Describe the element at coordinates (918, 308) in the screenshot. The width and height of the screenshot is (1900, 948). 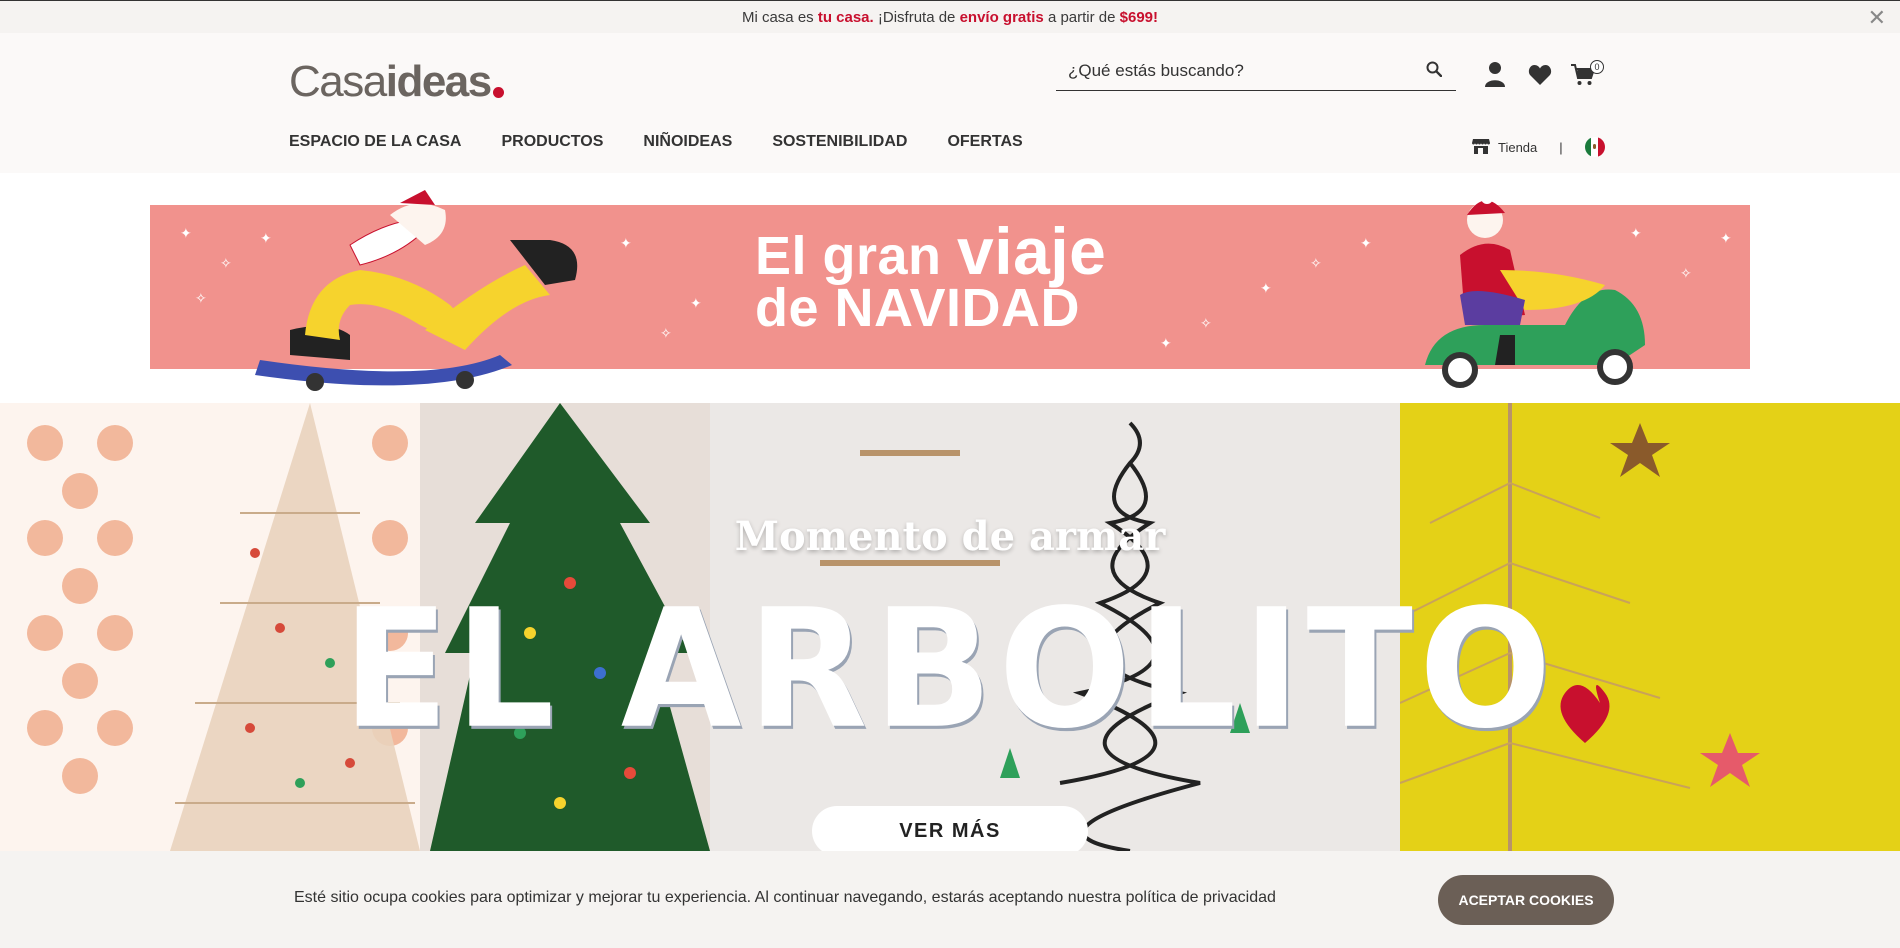
I see `promo-title-line2: de NAVIDAD` at that location.